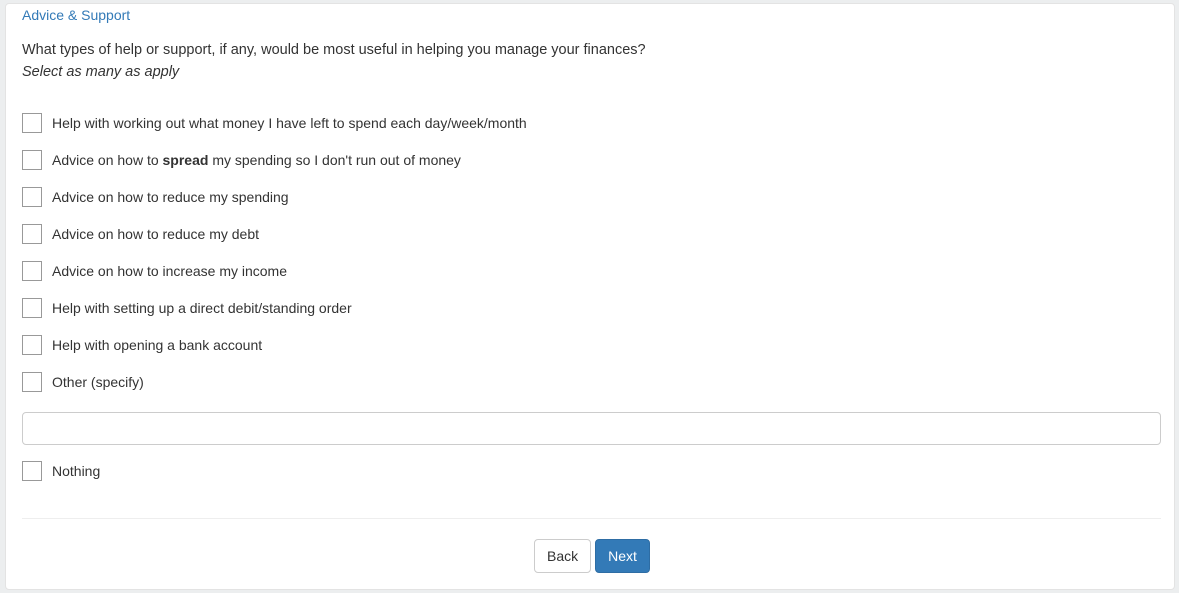 The image size is (1179, 593). What do you see at coordinates (98, 382) in the screenshot?
I see `option-label: Other (specify)` at bounding box center [98, 382].